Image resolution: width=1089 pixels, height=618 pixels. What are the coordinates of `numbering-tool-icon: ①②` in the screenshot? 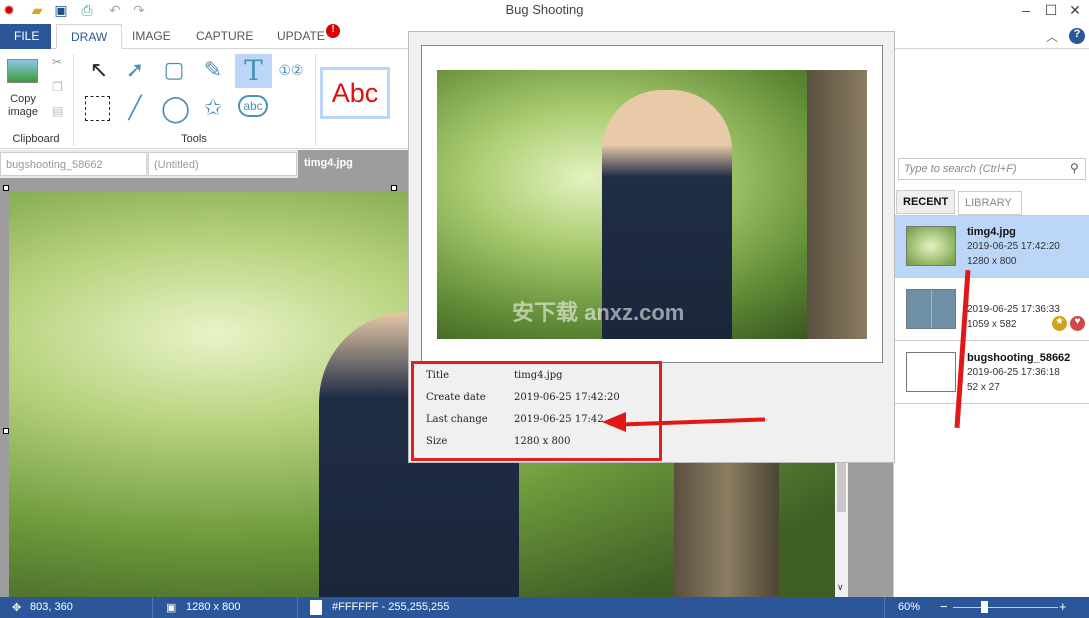 It's located at (291, 70).